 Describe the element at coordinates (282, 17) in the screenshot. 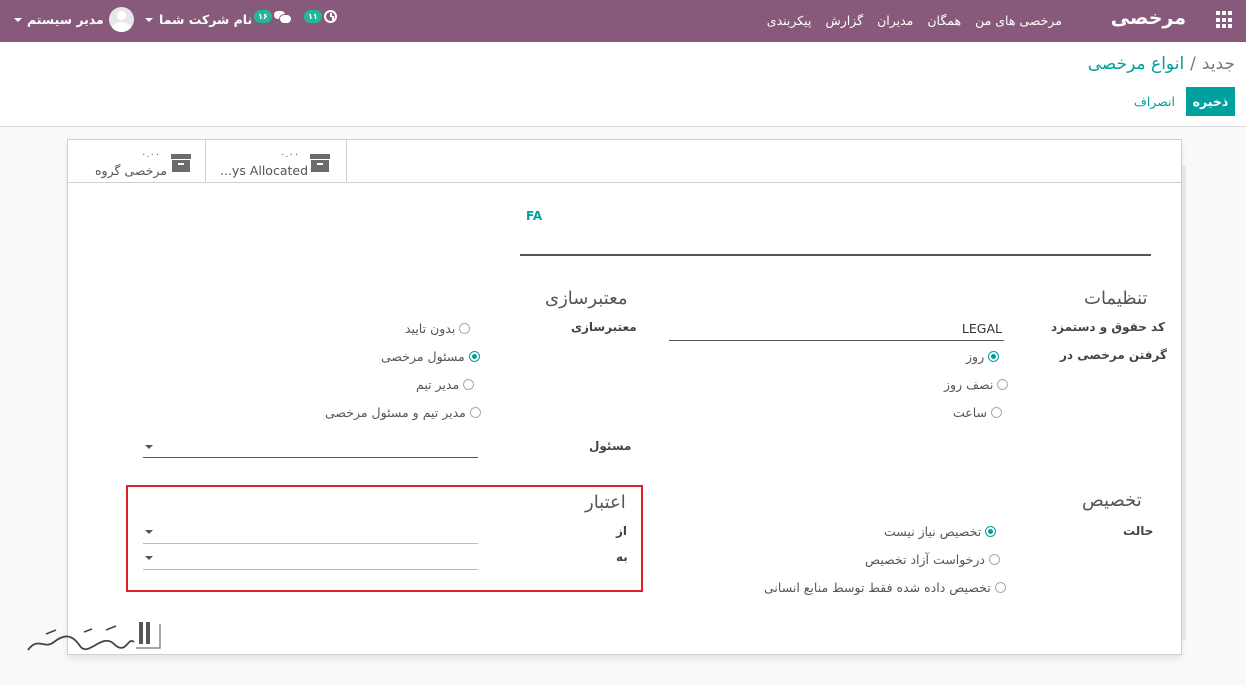

I see `chat-icon` at that location.